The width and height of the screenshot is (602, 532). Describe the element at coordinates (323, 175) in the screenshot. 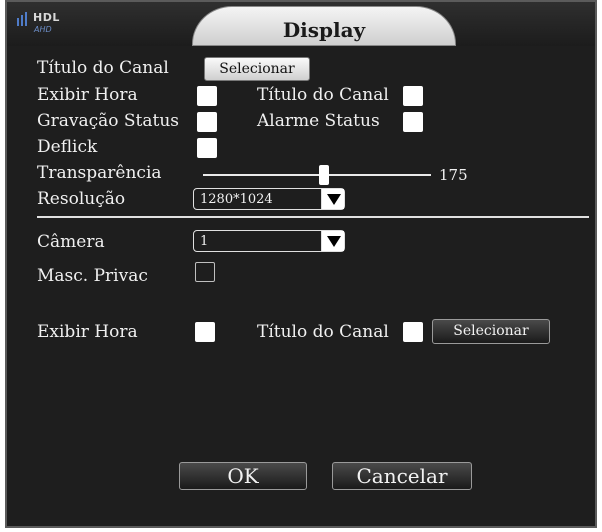

I see `transparency-slider-thumb` at that location.